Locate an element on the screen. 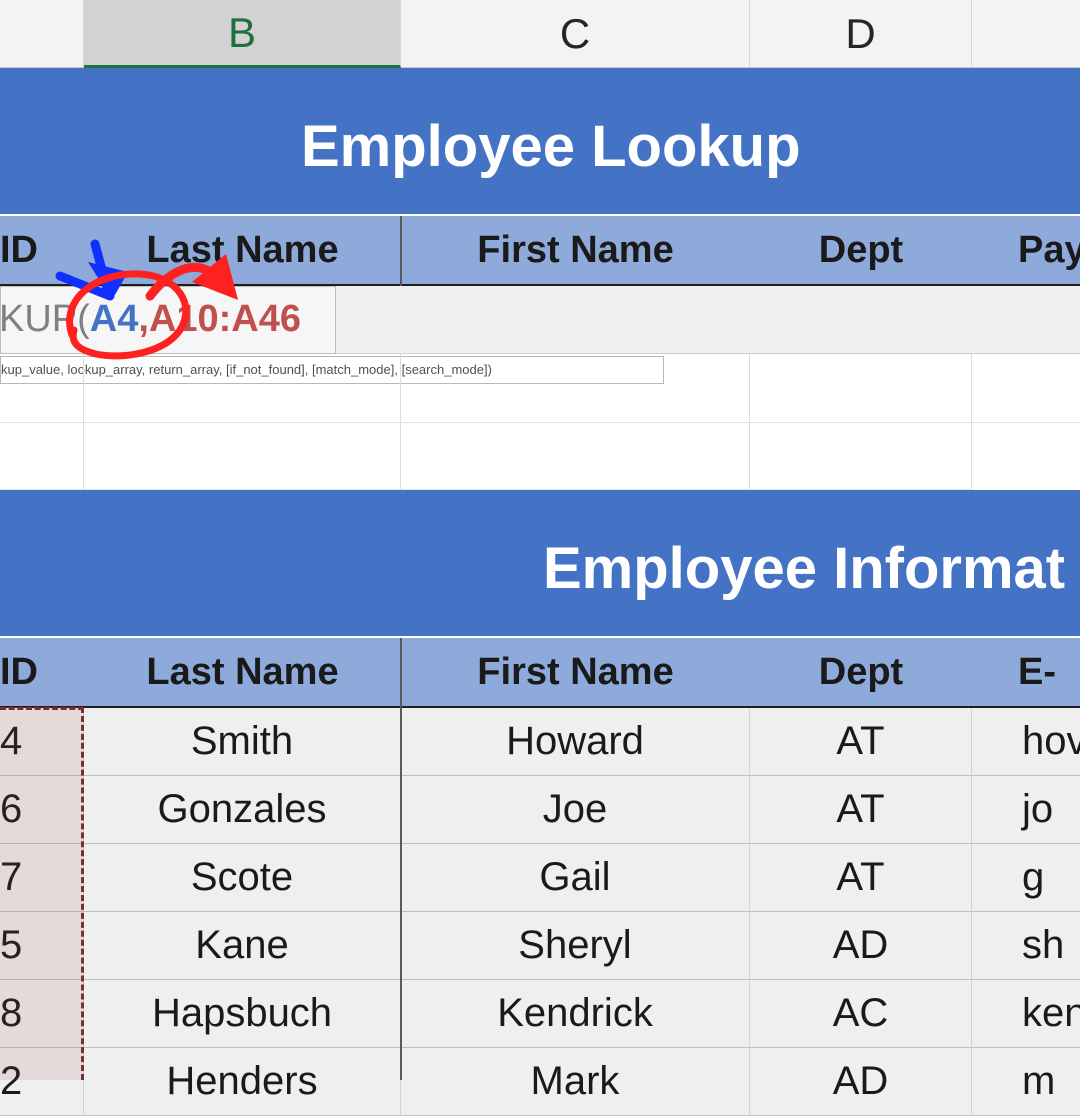 The height and width of the screenshot is (1116, 1080). lookup-header-first-name: First Name is located at coordinates (575, 251).